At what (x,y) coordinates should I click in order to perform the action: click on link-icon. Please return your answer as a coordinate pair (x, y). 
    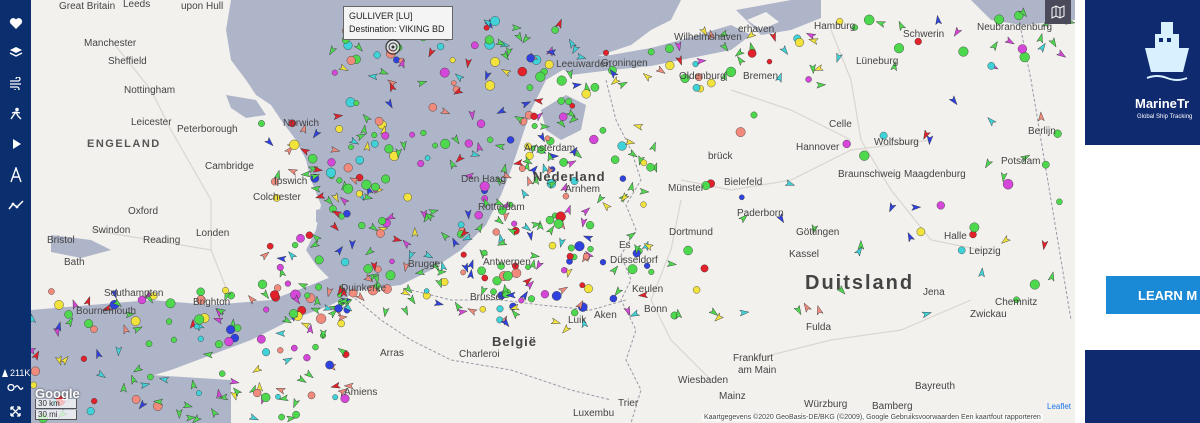
    Looking at the image, I should click on (15, 387).